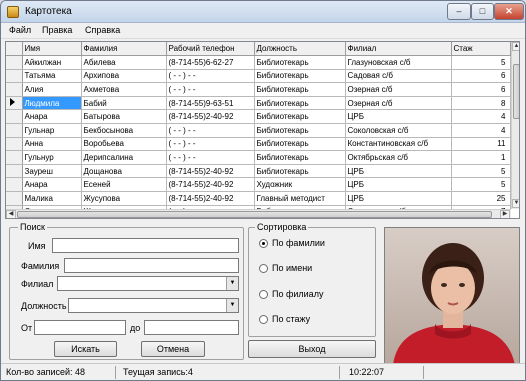 The height and width of the screenshot is (381, 526). What do you see at coordinates (52, 130) in the screenshot?
I see `cell-name: Гульнар` at bounding box center [52, 130].